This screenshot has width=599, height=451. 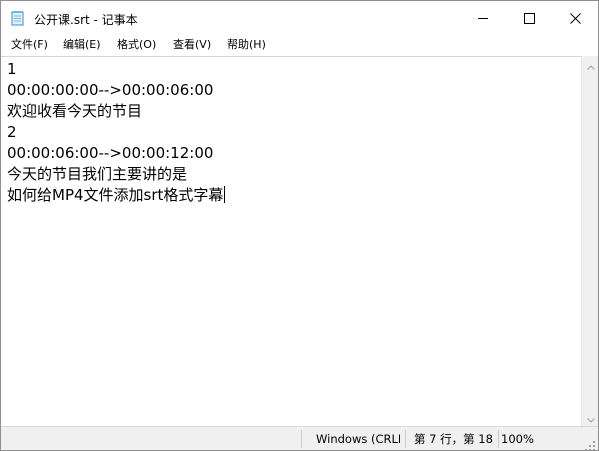 I want to click on menu-view: 查看(V), so click(x=192, y=45).